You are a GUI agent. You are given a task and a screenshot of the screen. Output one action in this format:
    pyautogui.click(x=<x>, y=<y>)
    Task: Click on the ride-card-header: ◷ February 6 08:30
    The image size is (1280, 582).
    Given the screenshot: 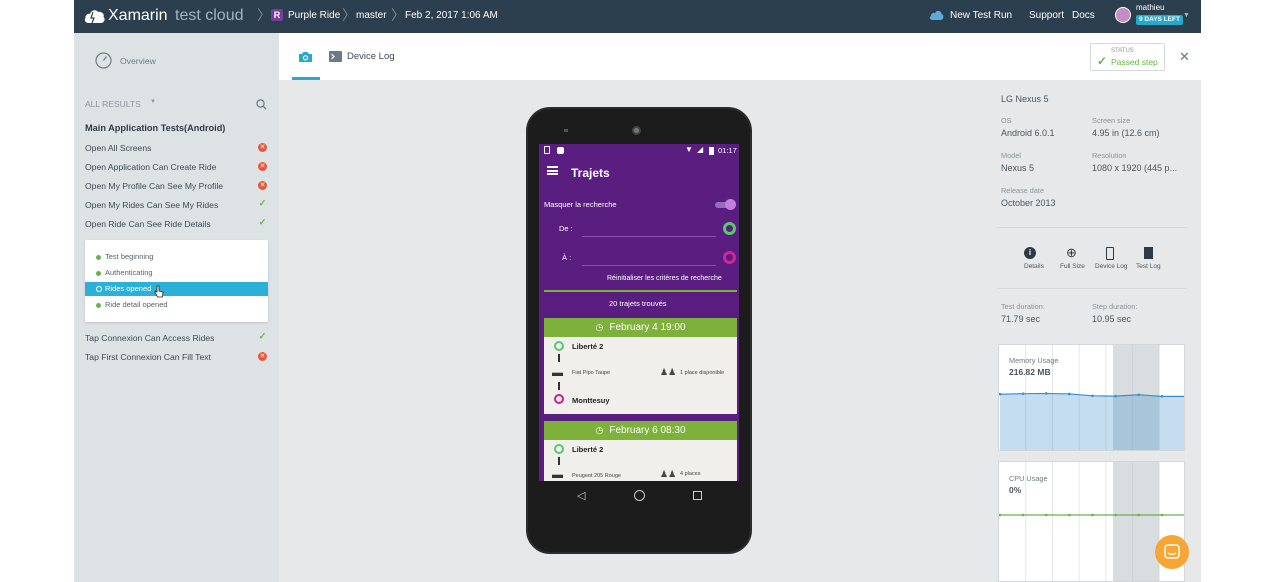 What is the action you would take?
    pyautogui.click(x=640, y=430)
    